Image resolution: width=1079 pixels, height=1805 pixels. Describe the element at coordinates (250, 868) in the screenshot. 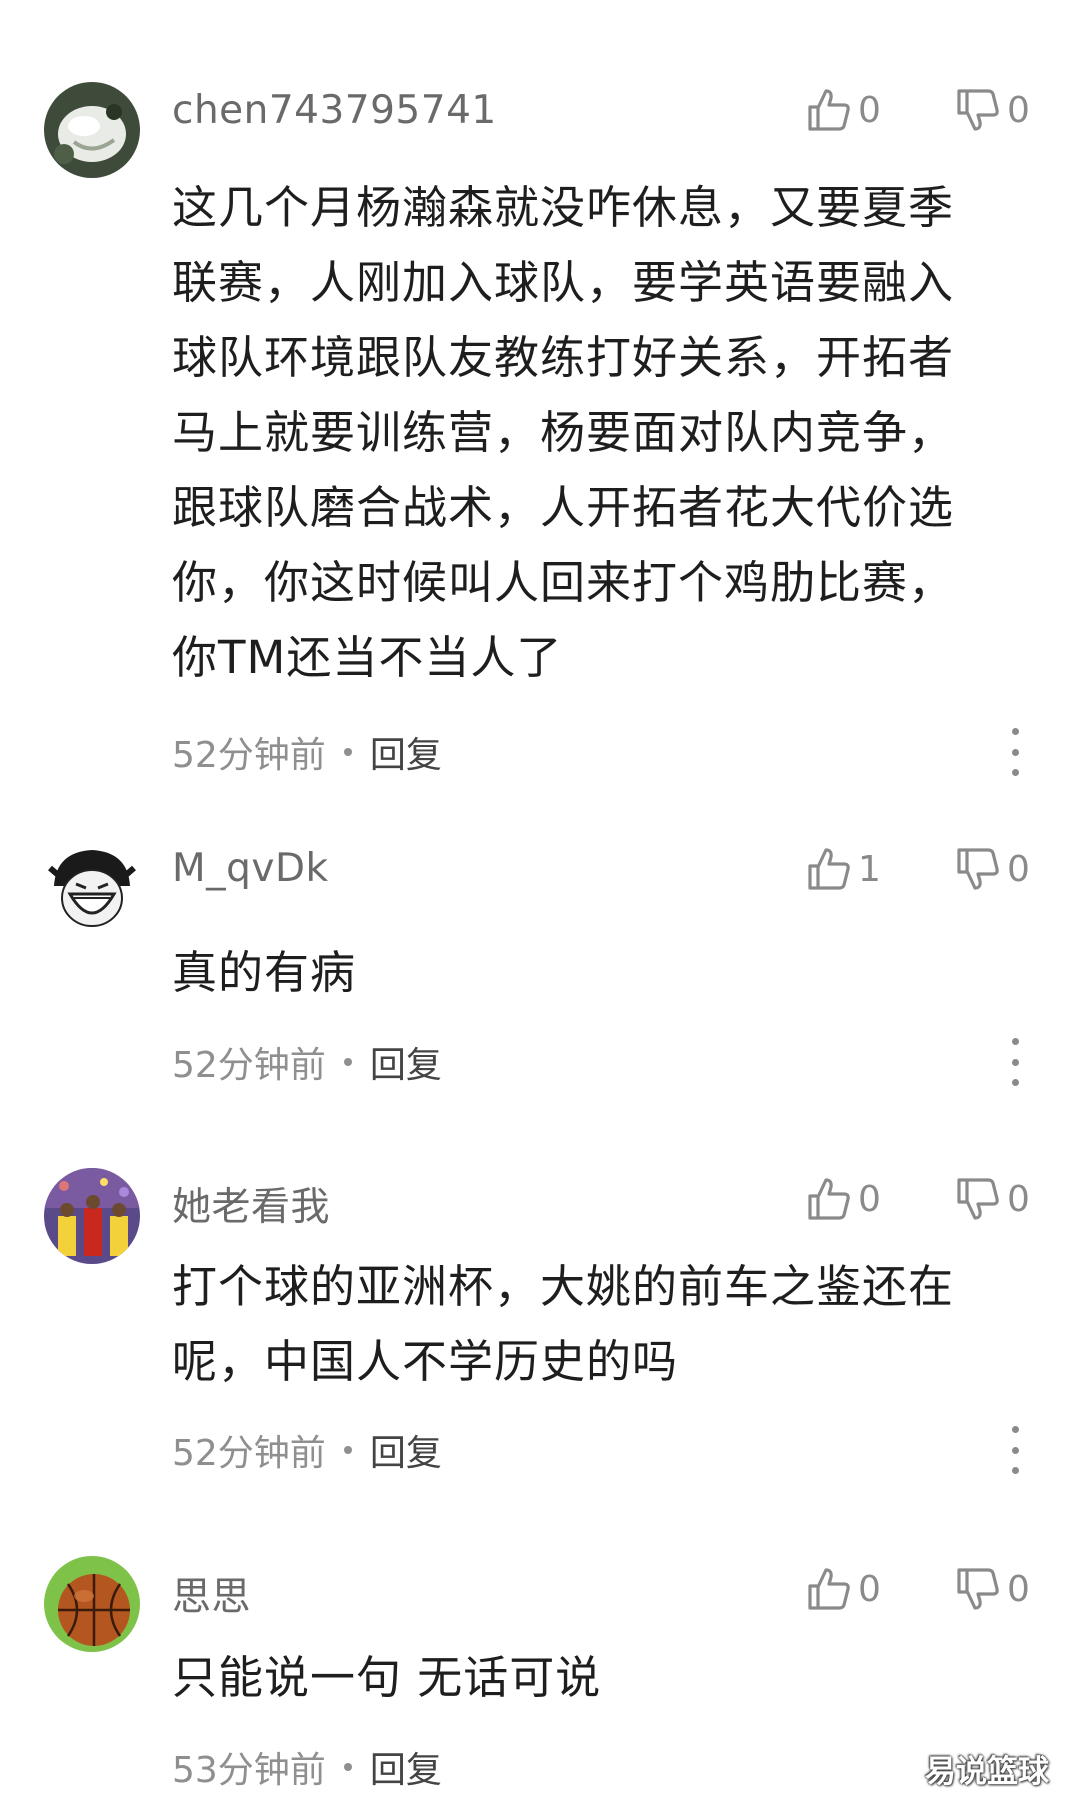

I see `username: M_qvDk` at that location.